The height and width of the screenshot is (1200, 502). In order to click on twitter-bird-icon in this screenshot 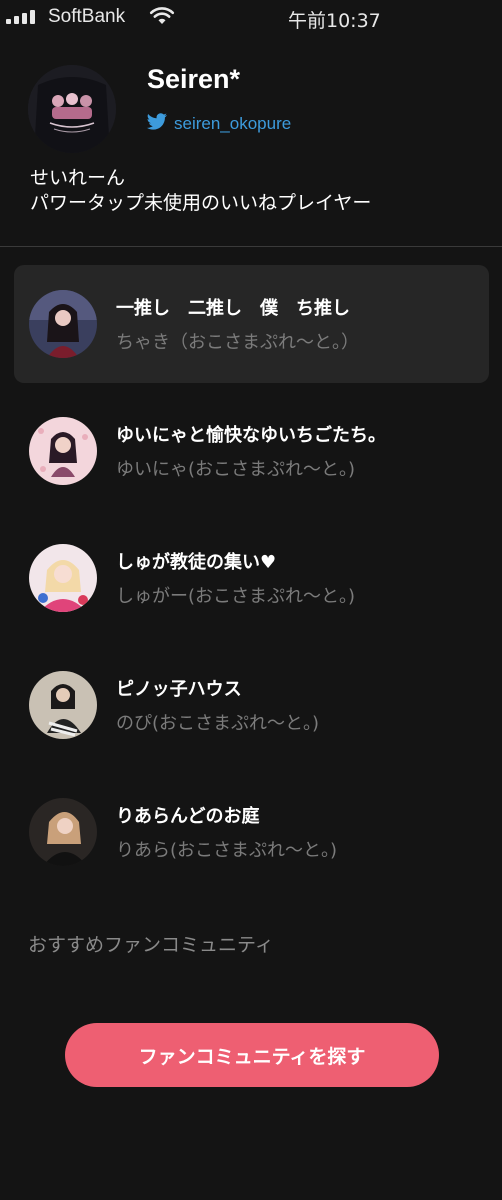, I will do `click(157, 124)`.